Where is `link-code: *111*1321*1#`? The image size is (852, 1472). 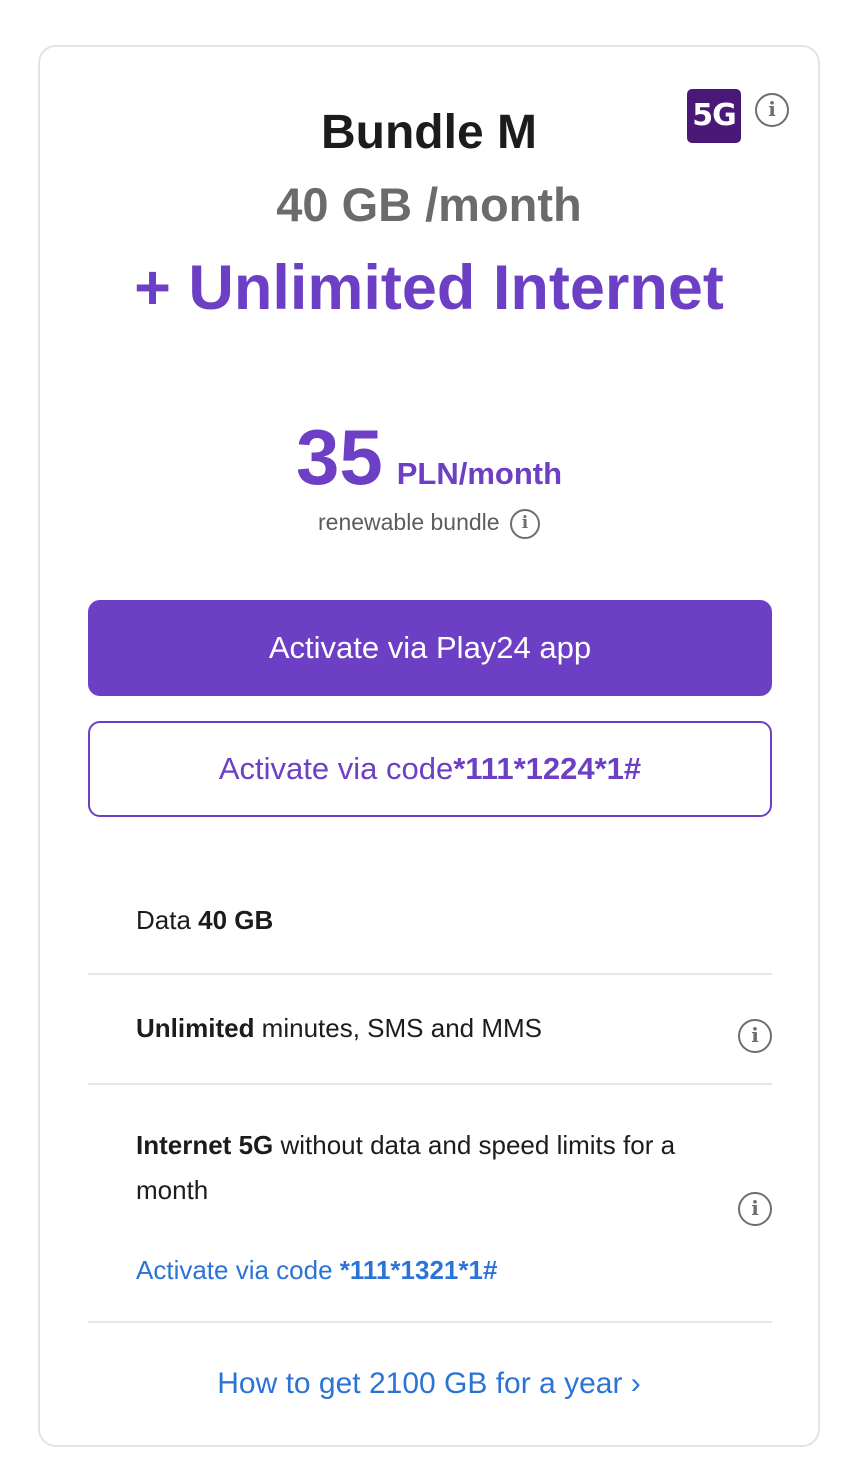 link-code: *111*1321*1# is located at coordinates (418, 1270).